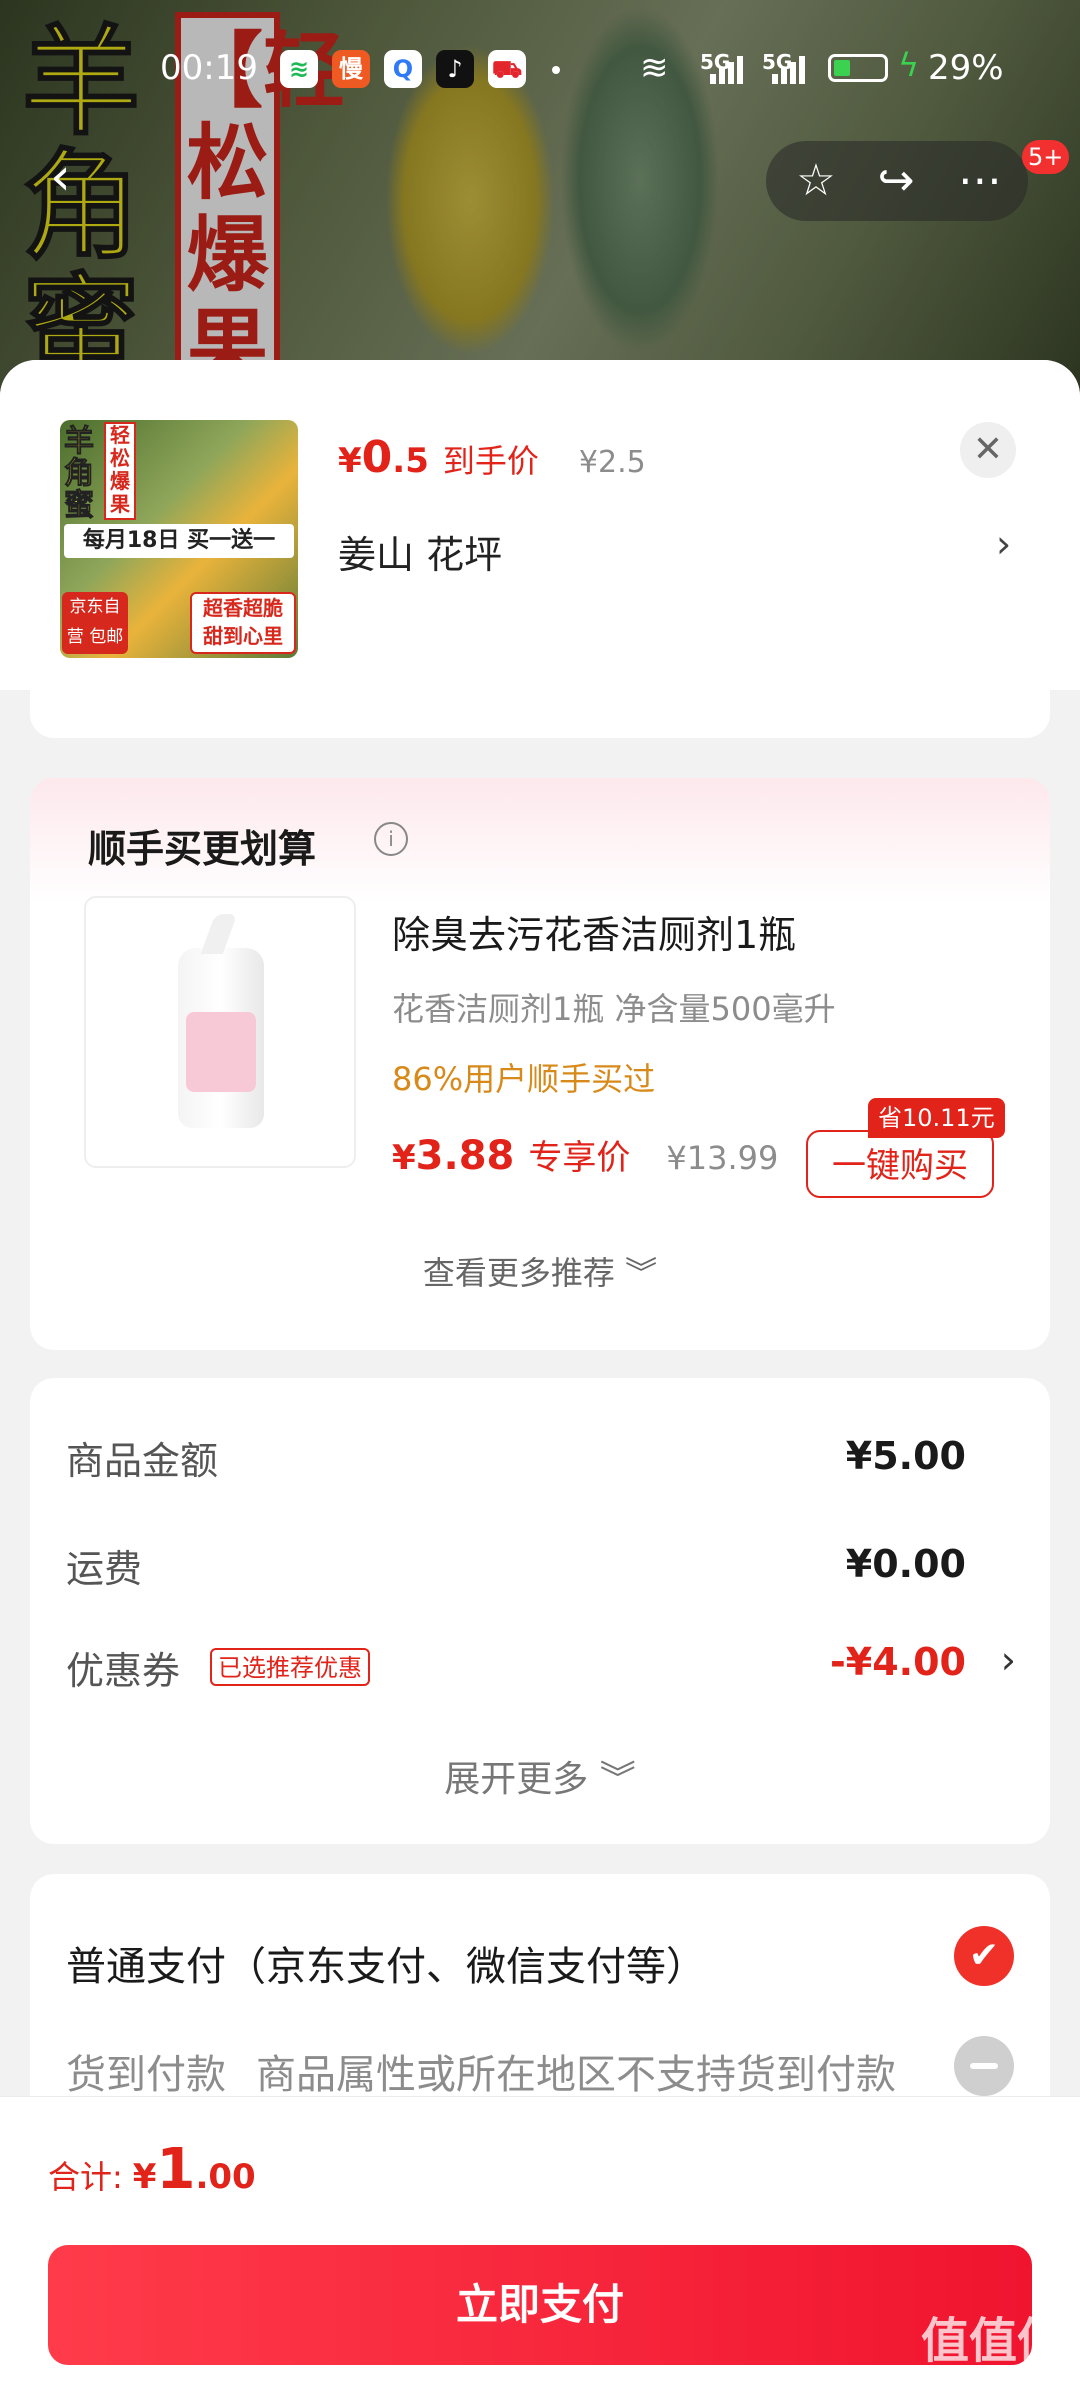 The width and height of the screenshot is (1080, 2401). What do you see at coordinates (984, 2066) in the screenshot?
I see `disabled-minus-icon` at bounding box center [984, 2066].